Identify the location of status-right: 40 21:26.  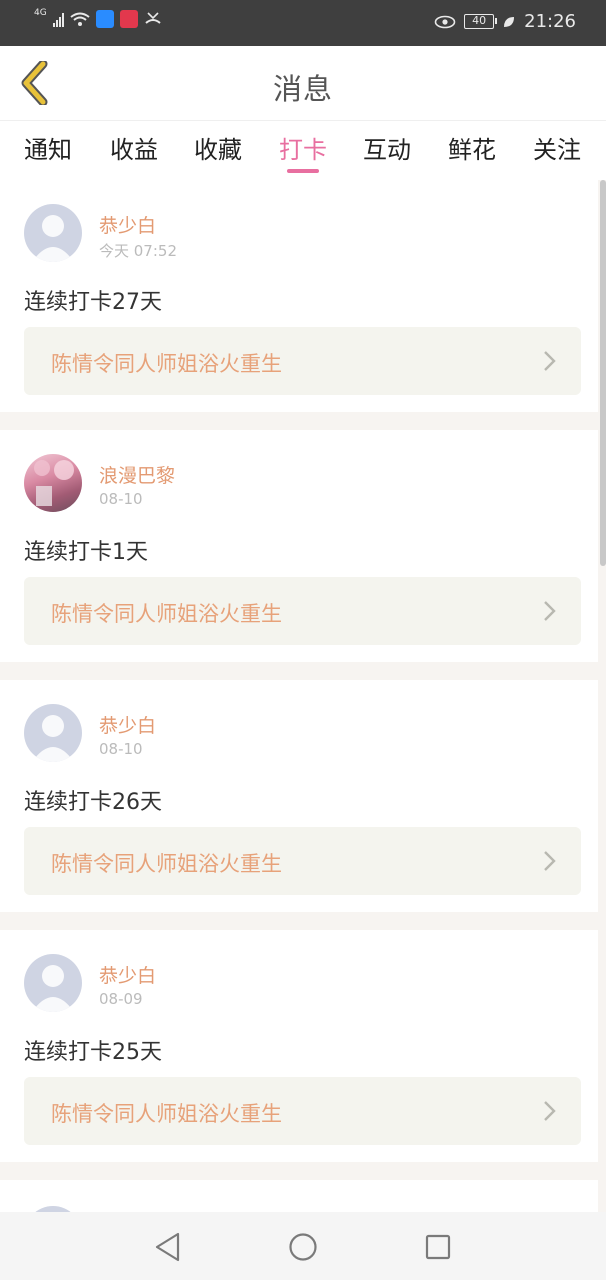
(505, 21).